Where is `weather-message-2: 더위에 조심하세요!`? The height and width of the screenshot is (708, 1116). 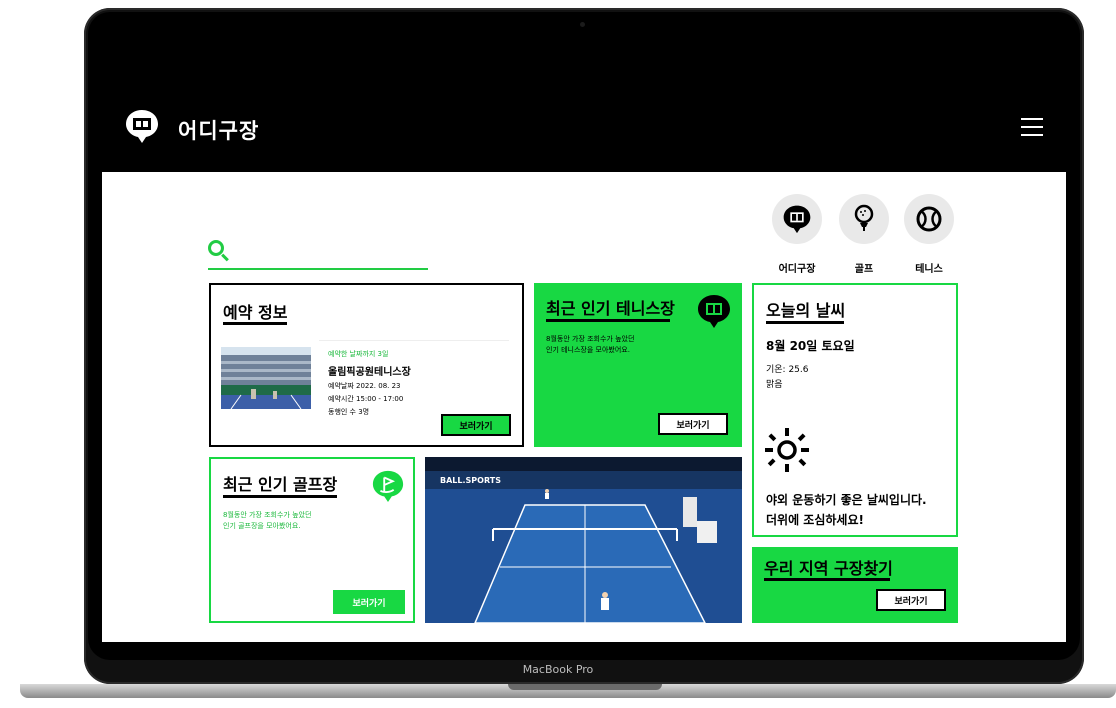 weather-message-2: 더위에 조심하세요! is located at coordinates (815, 520).